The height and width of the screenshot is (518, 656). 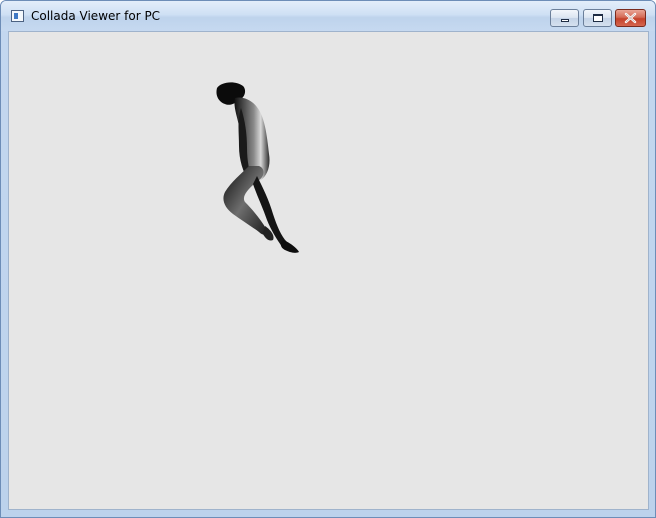 I want to click on window-title: Collada Viewer for PC, so click(x=96, y=16).